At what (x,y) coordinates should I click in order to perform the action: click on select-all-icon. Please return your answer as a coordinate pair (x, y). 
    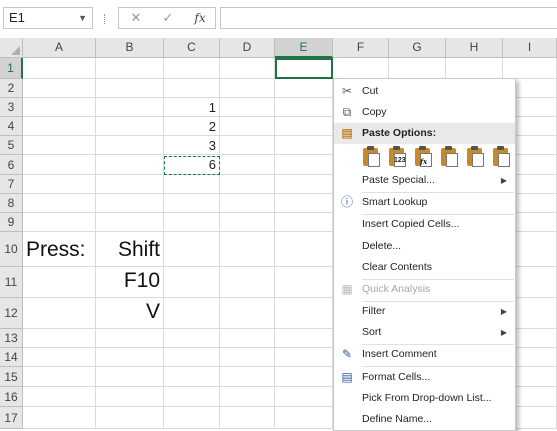
    Looking at the image, I should click on (15, 50).